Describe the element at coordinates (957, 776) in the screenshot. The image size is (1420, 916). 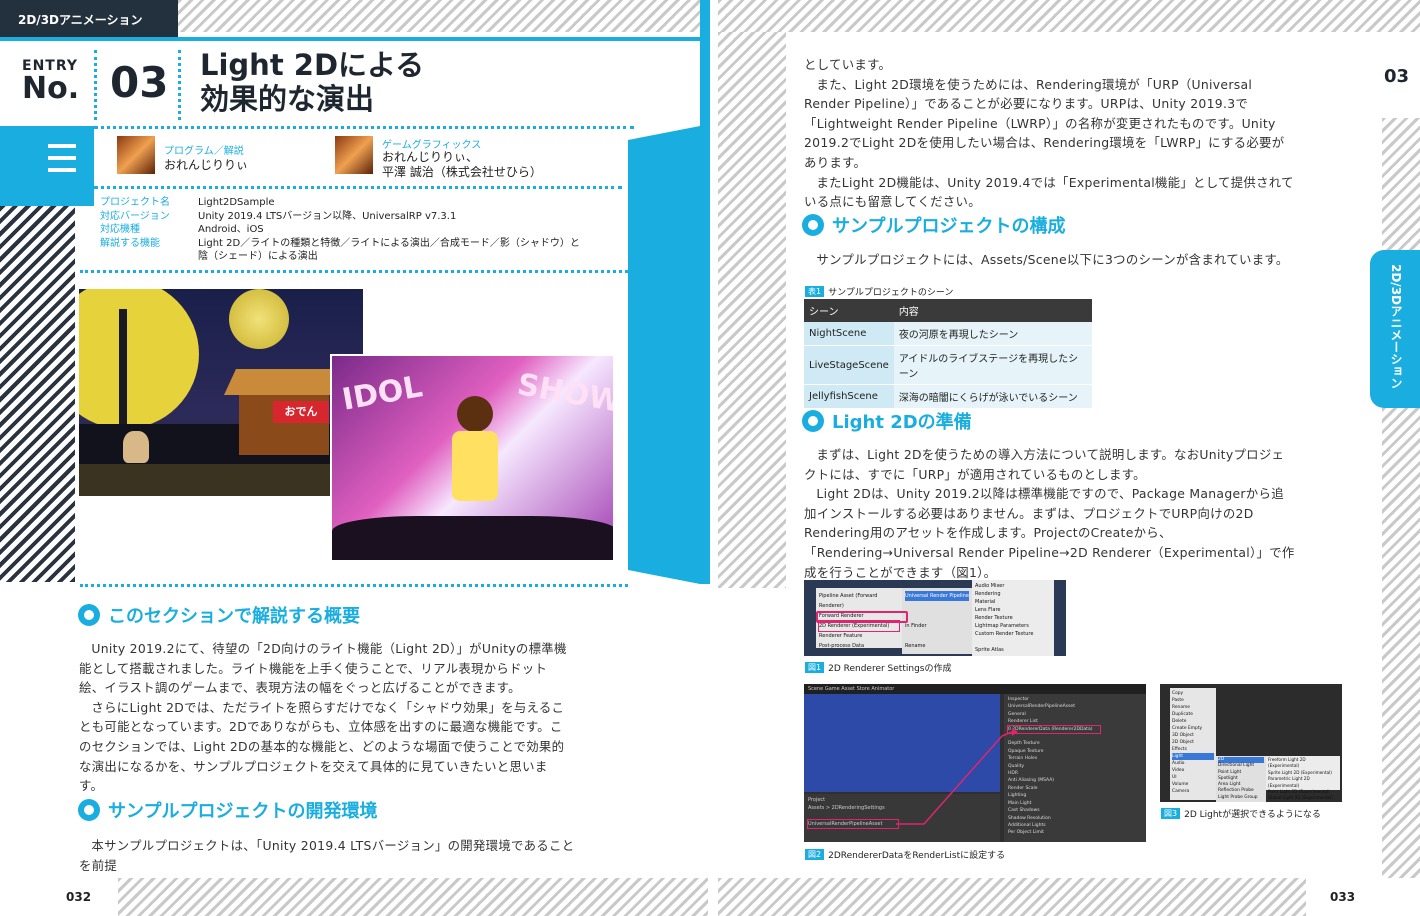
I see `fig2-arrow` at that location.